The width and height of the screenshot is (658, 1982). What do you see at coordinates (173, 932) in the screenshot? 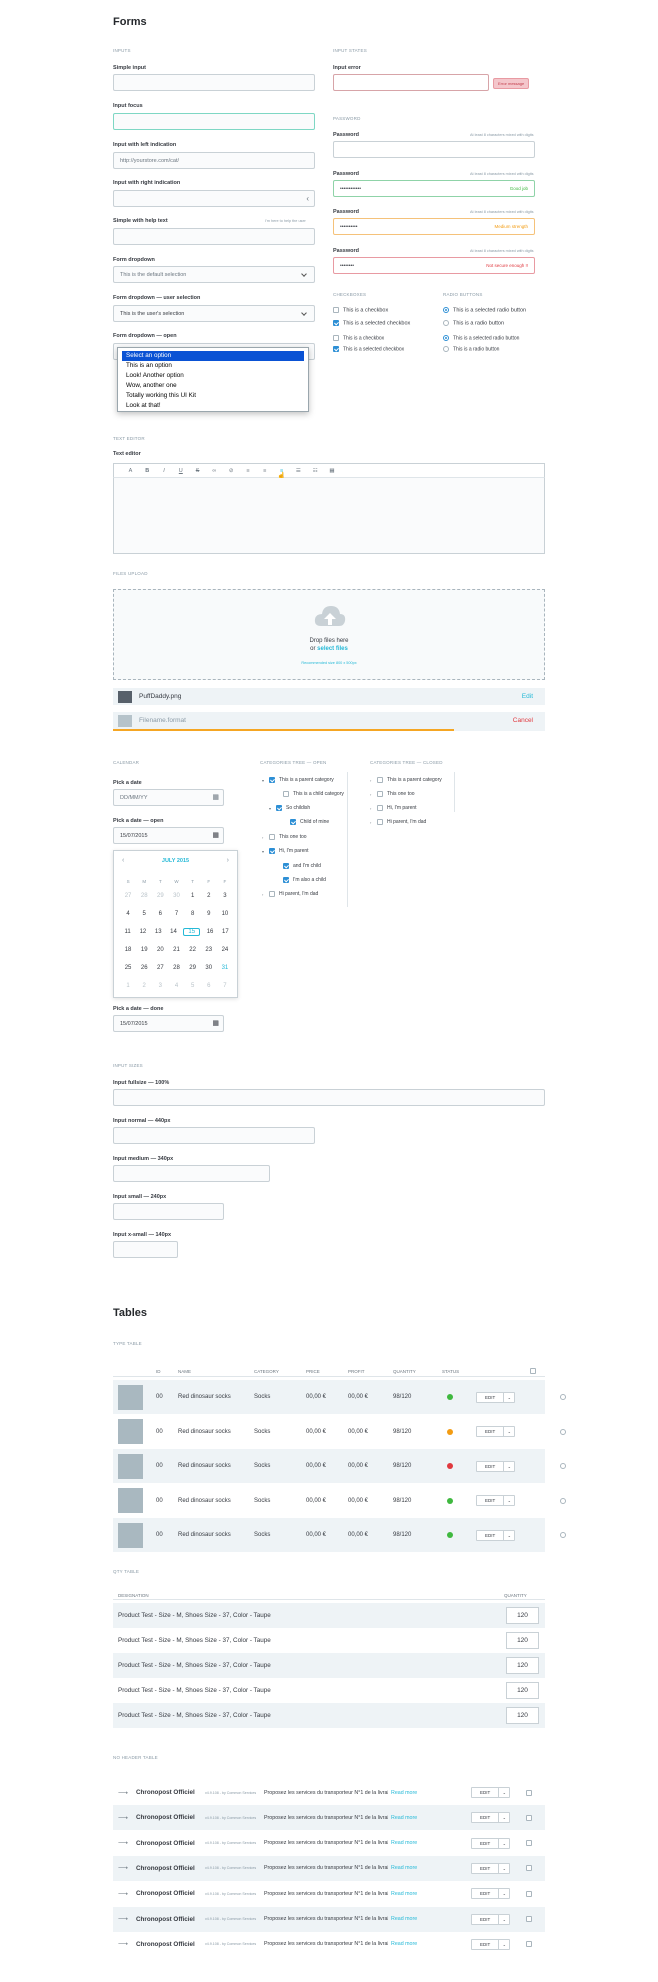
I see `calendar-day: 14` at bounding box center [173, 932].